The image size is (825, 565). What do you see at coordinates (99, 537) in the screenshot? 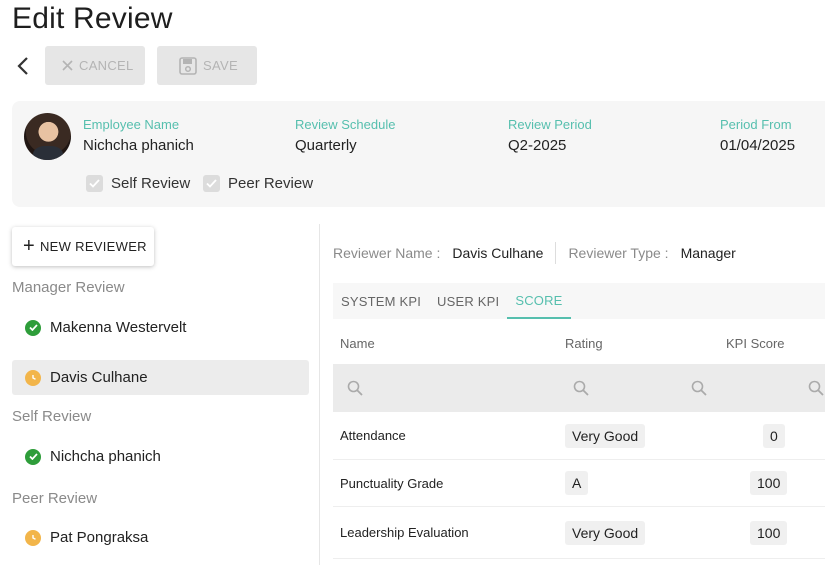
I see `reviewer-name: Pat Pongraksa` at bounding box center [99, 537].